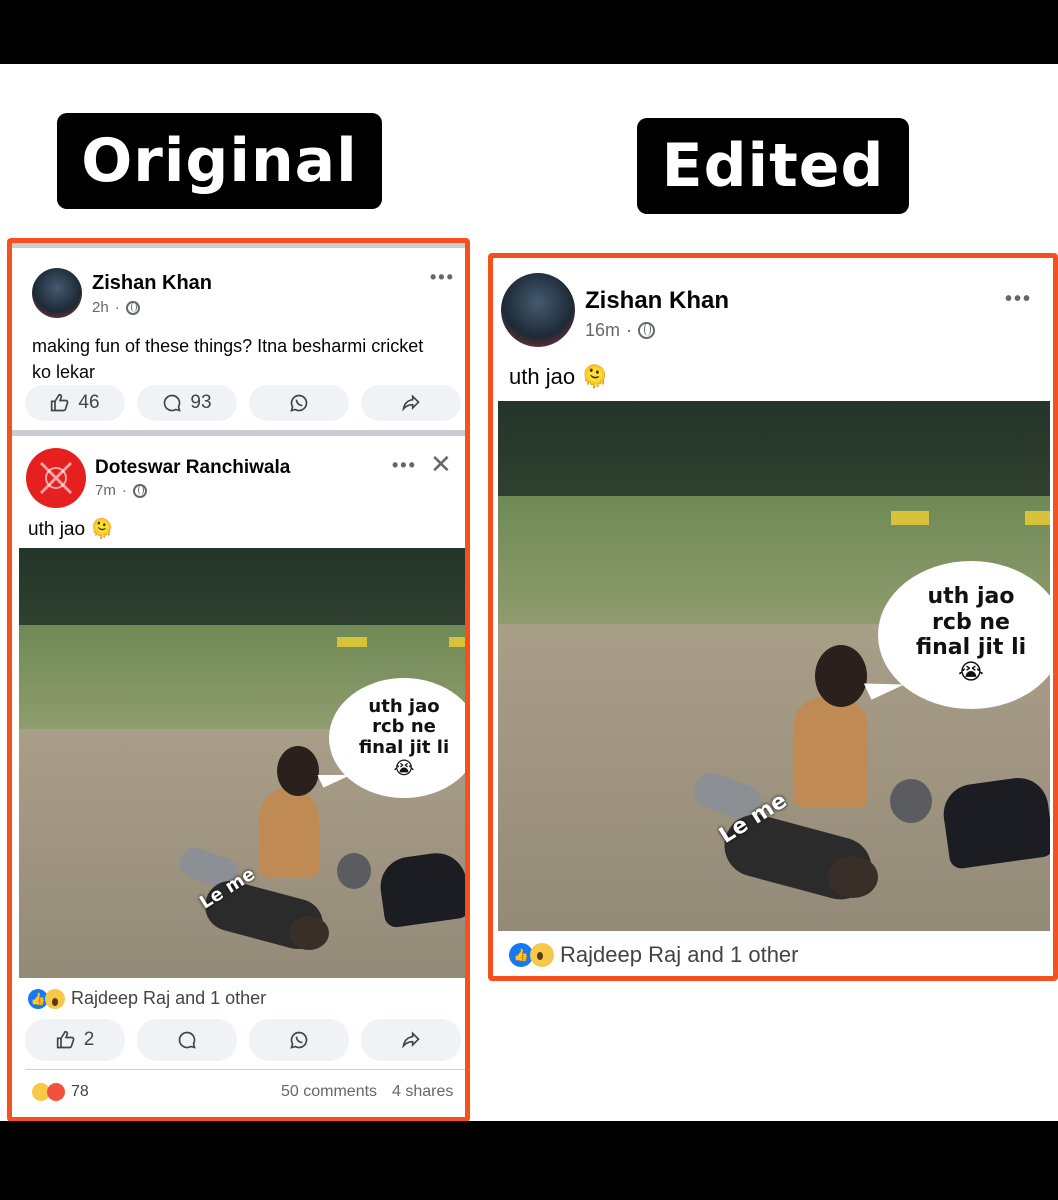  Describe the element at coordinates (56, 1092) in the screenshot. I see `angry-reaction-icon` at that location.